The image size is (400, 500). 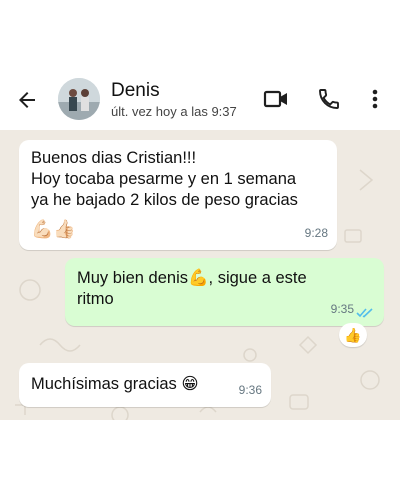 I want to click on phone-icon, so click(x=329, y=99).